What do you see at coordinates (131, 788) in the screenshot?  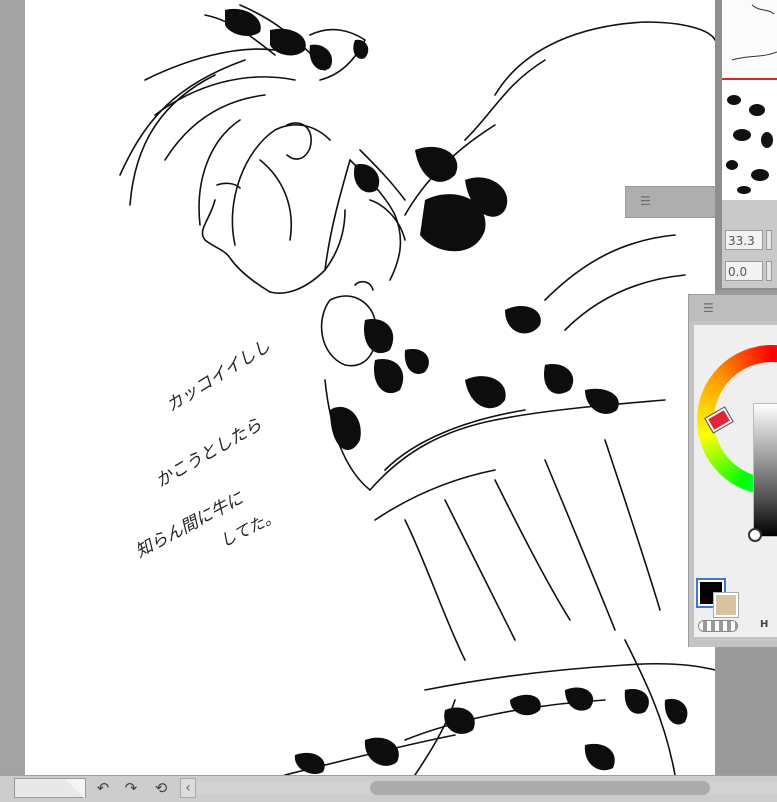 I see `redo-icon: ↷` at bounding box center [131, 788].